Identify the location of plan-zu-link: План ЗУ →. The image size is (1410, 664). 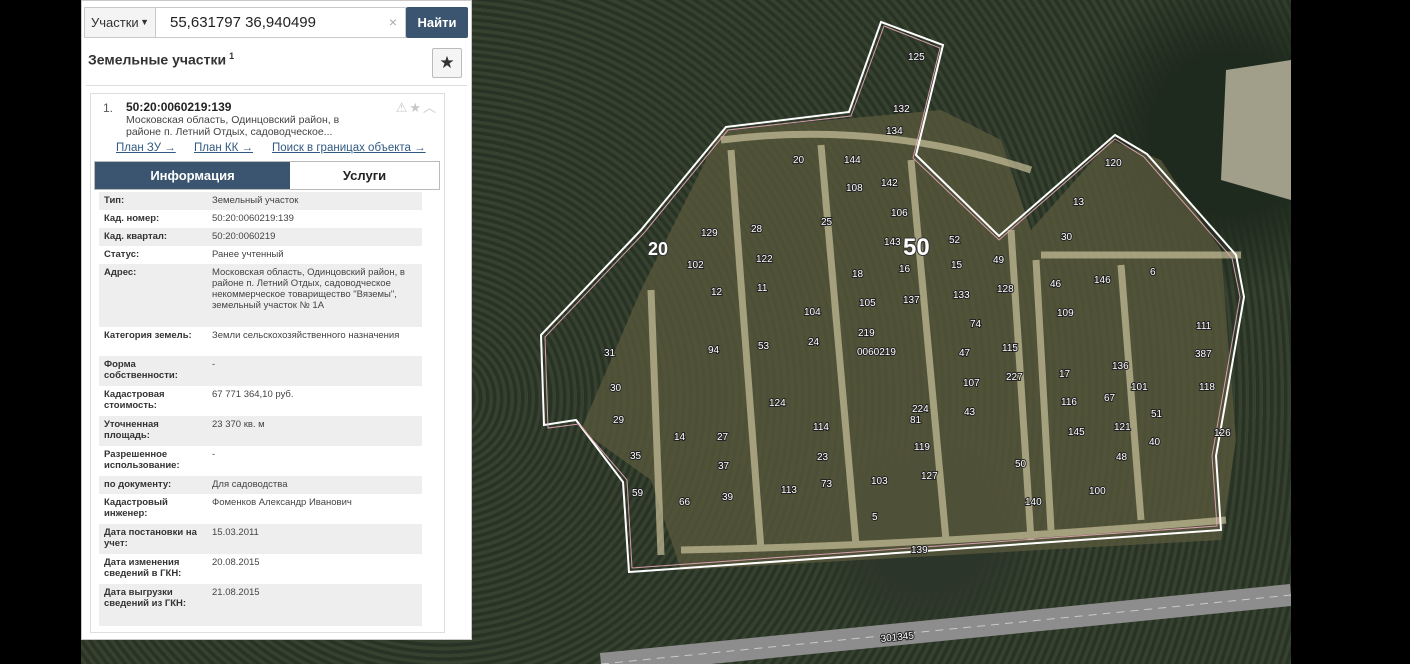
(146, 148).